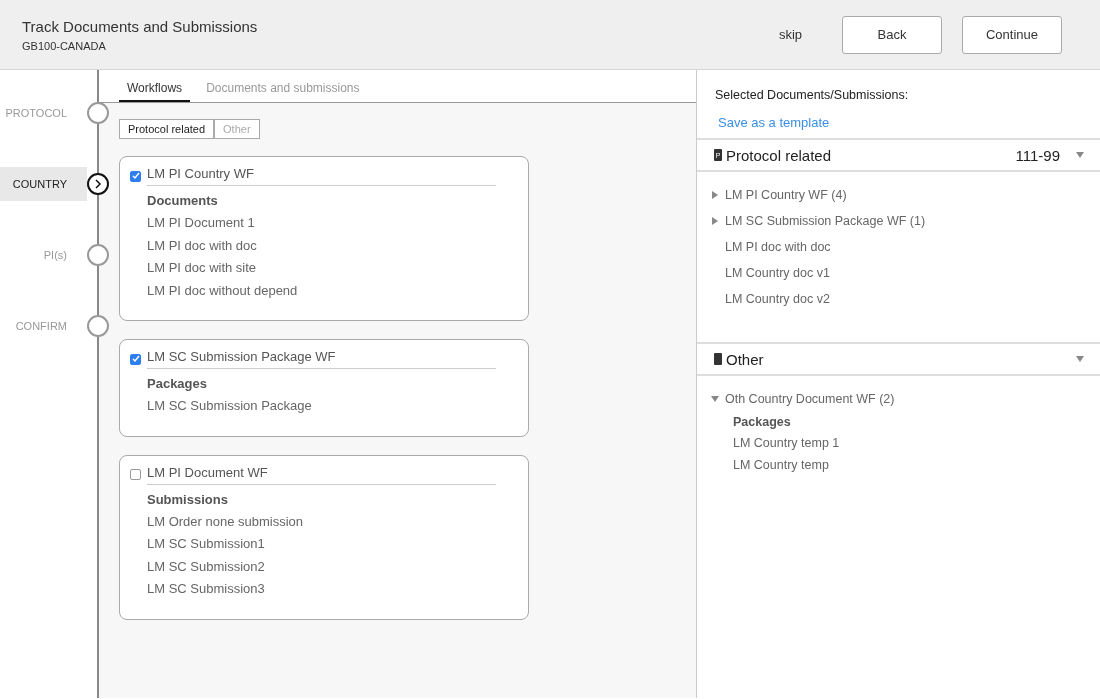 This screenshot has width=1100, height=699. I want to click on section-code: 111-99, so click(1037, 155).